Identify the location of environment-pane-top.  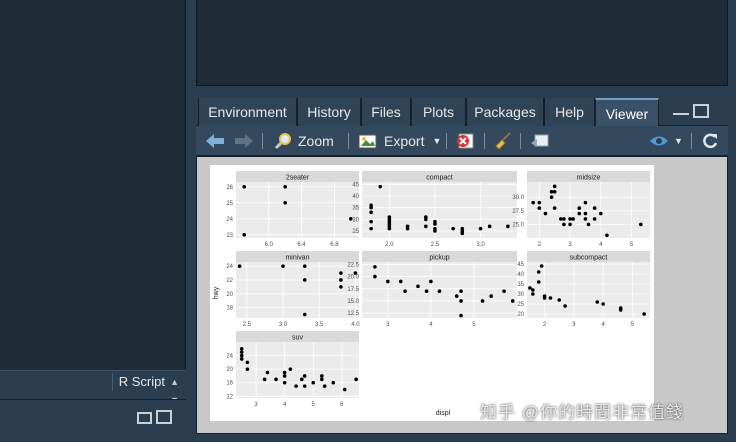
(462, 43).